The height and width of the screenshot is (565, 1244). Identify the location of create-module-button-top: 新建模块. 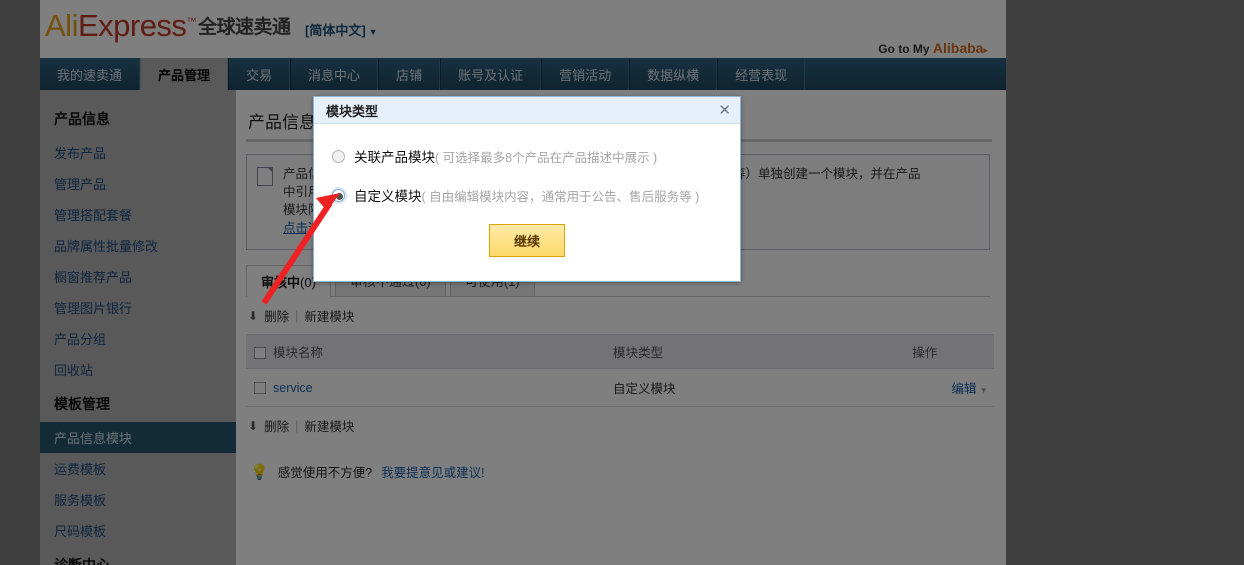
(329, 315).